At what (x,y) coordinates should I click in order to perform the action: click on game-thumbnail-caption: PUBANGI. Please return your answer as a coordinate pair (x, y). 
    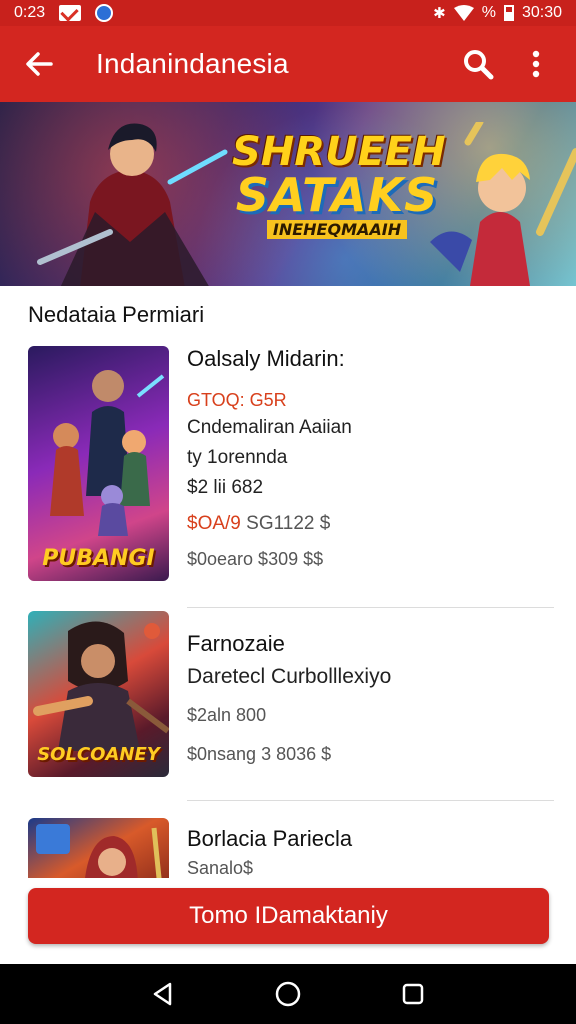
    Looking at the image, I should click on (98, 558).